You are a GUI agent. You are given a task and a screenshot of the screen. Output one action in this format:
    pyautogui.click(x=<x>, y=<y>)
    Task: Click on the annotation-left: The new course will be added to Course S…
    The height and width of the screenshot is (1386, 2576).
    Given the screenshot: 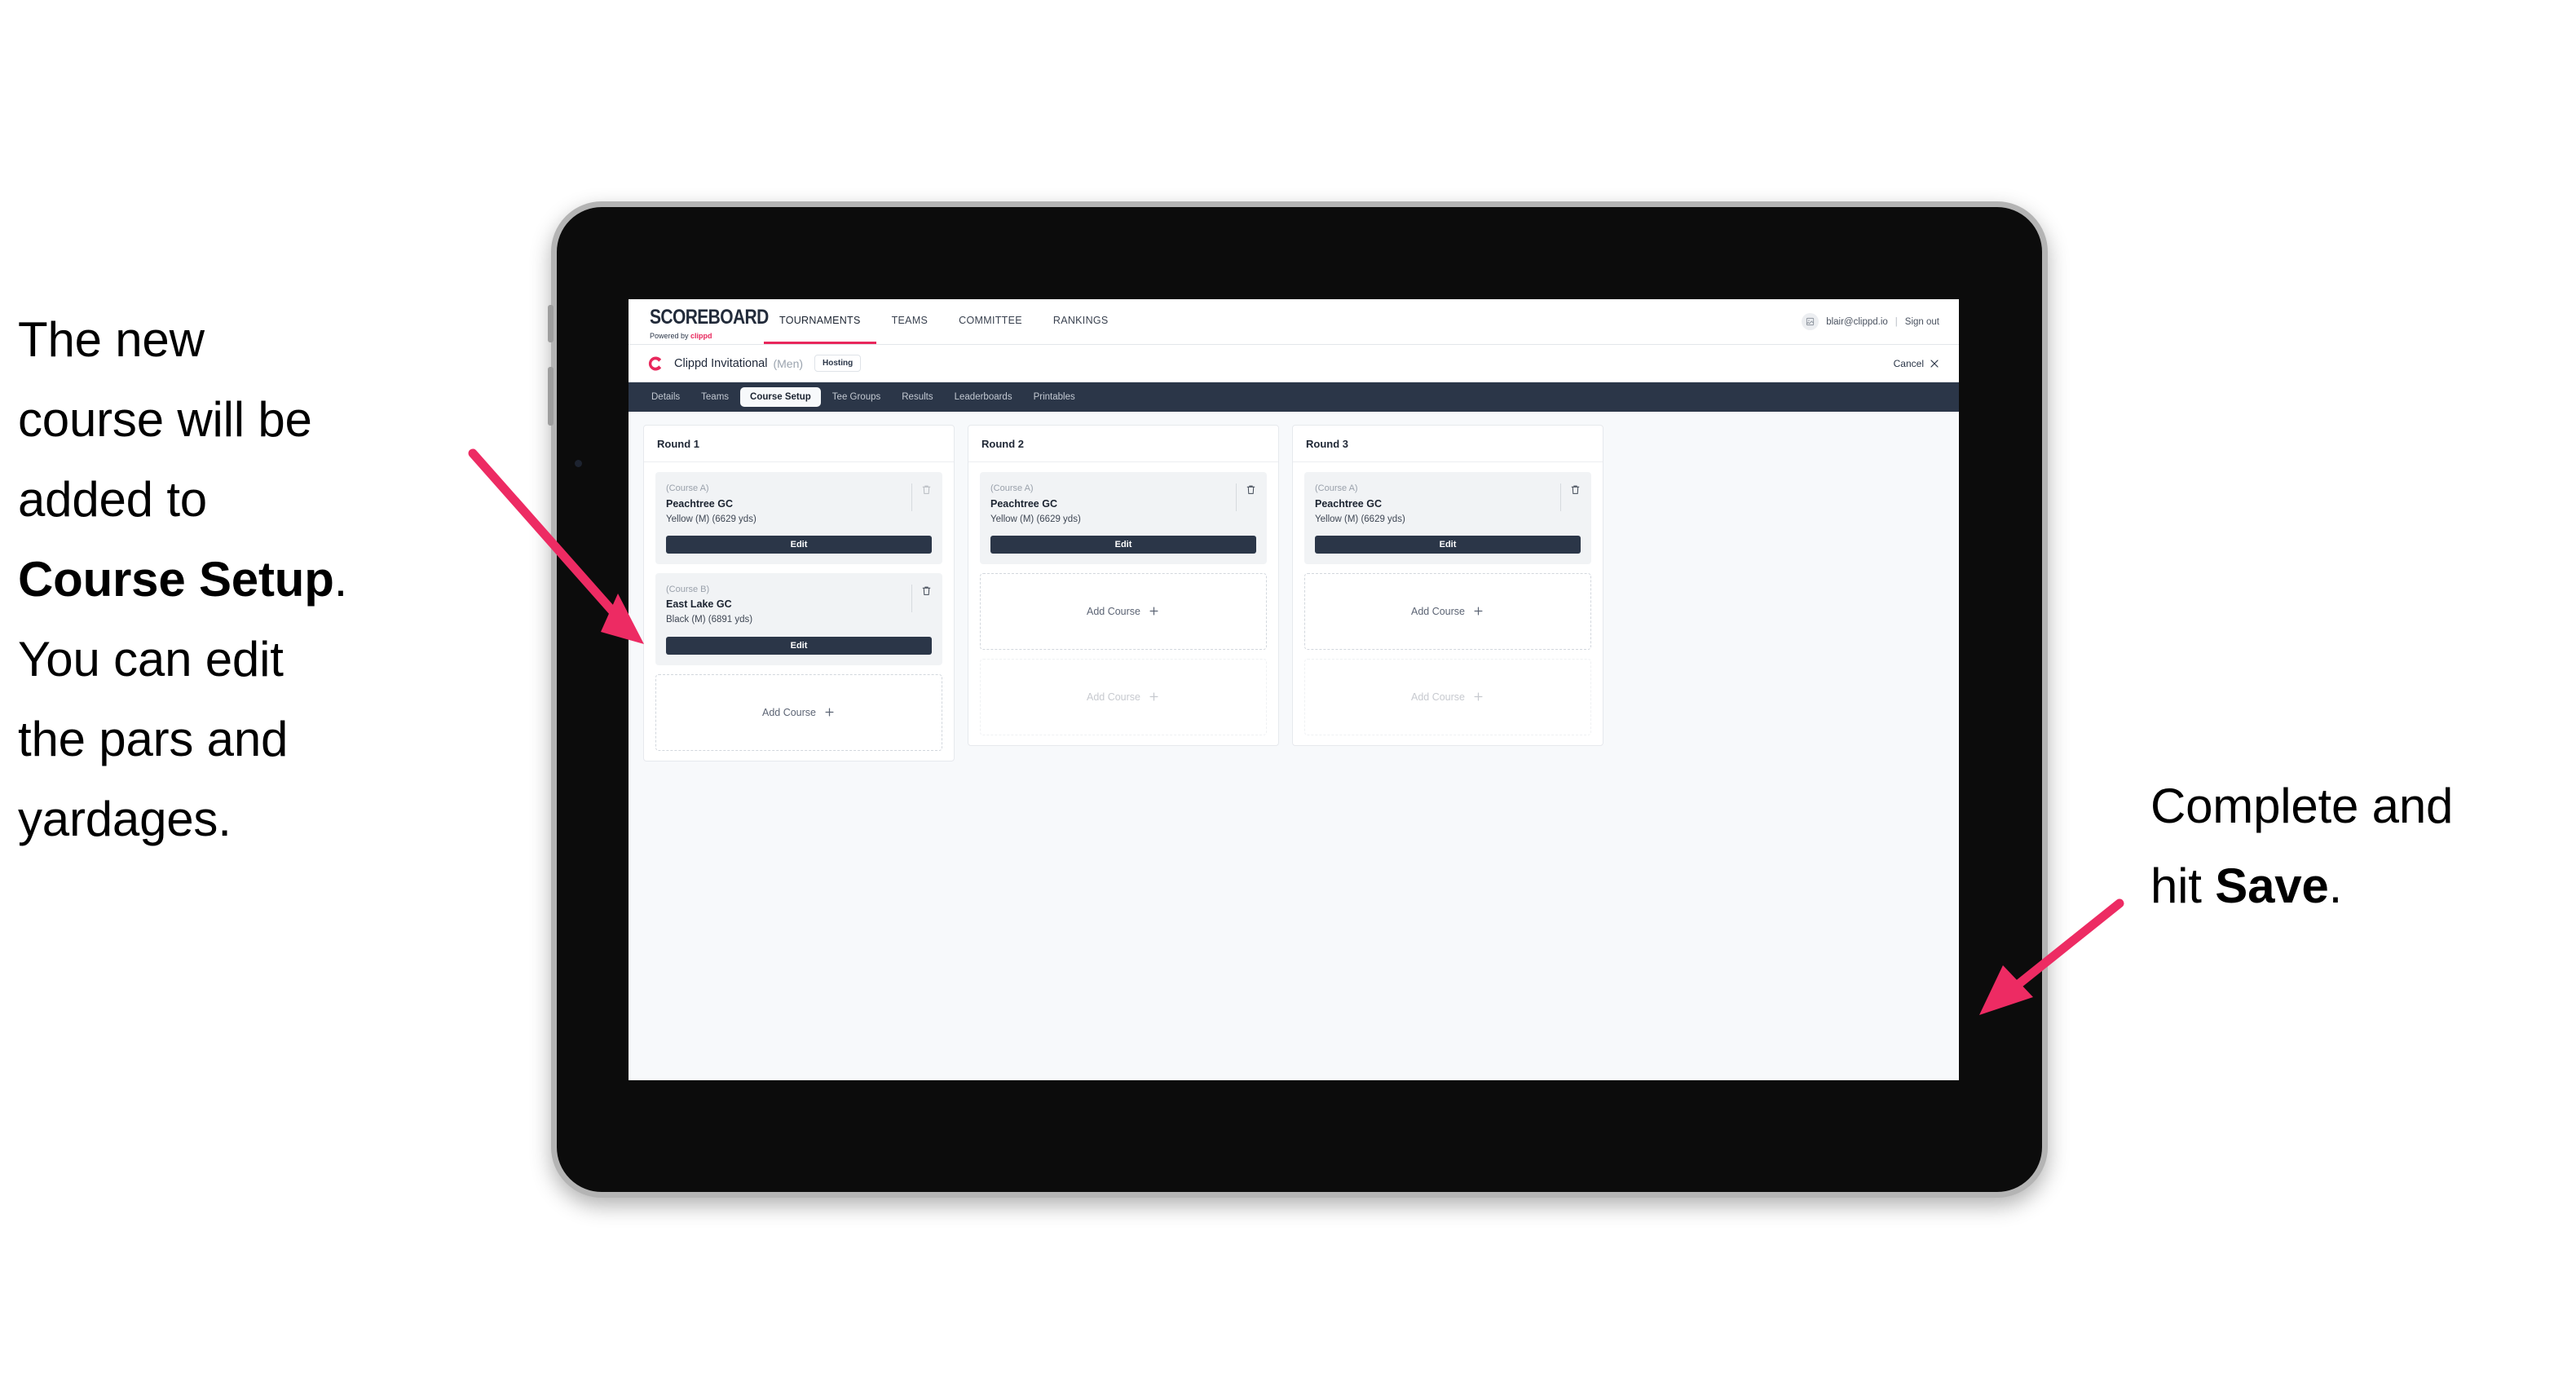 What is the action you would take?
    pyautogui.click(x=222, y=579)
    